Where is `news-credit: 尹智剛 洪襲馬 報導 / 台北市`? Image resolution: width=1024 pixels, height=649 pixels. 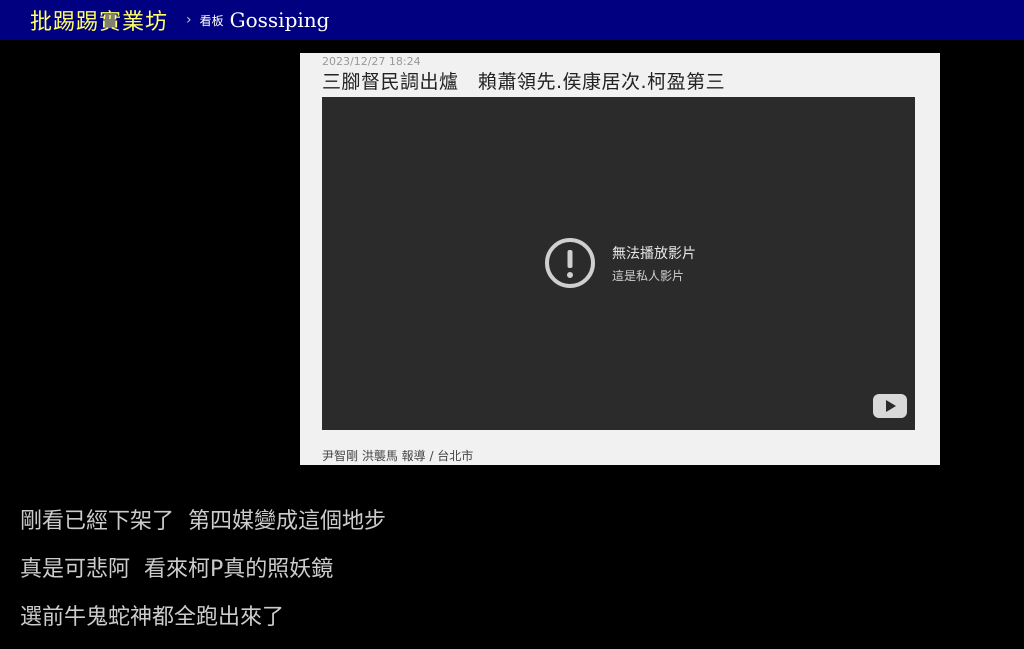
news-credit: 尹智剛 洪襲馬 報導 / 台北市 is located at coordinates (398, 456).